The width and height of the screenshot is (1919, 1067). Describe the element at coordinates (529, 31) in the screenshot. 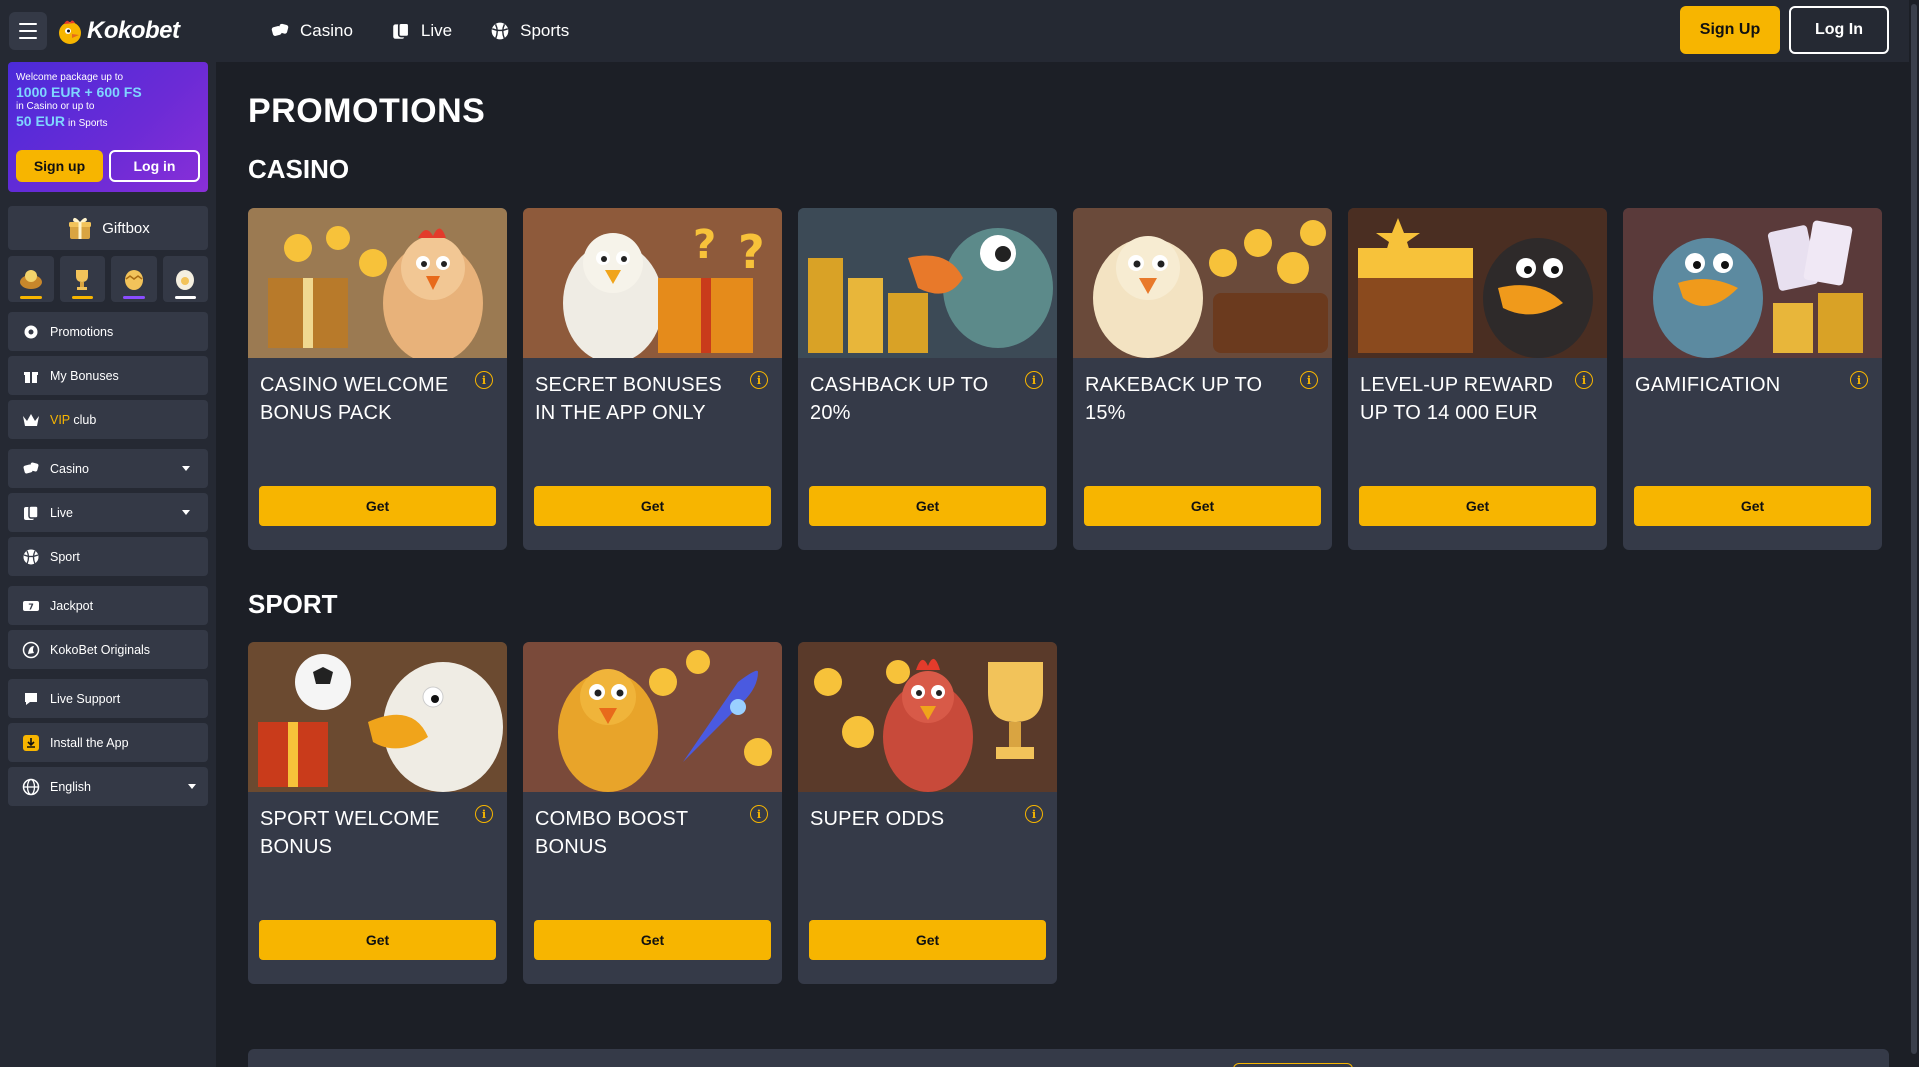

I see `topnav-sports: Sports` at that location.